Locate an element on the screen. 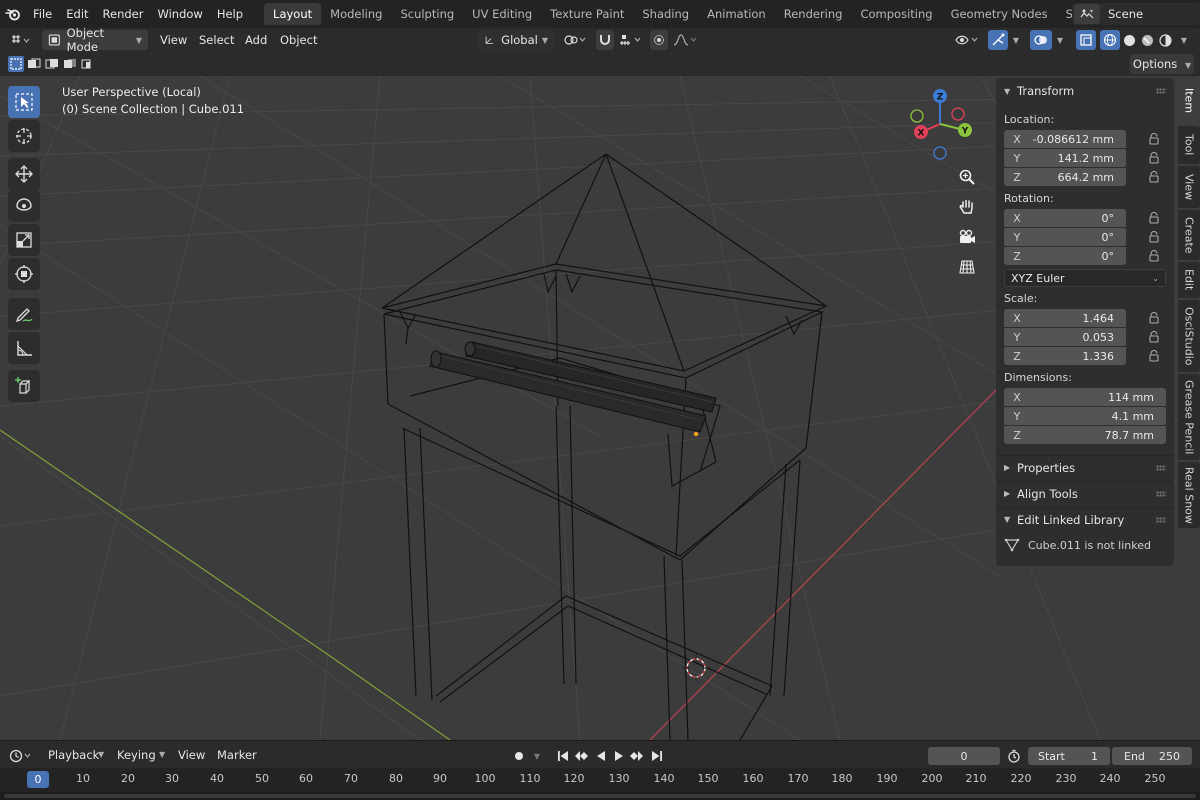 The height and width of the screenshot is (800, 1200). auto-keying-button is located at coordinates (519, 756).